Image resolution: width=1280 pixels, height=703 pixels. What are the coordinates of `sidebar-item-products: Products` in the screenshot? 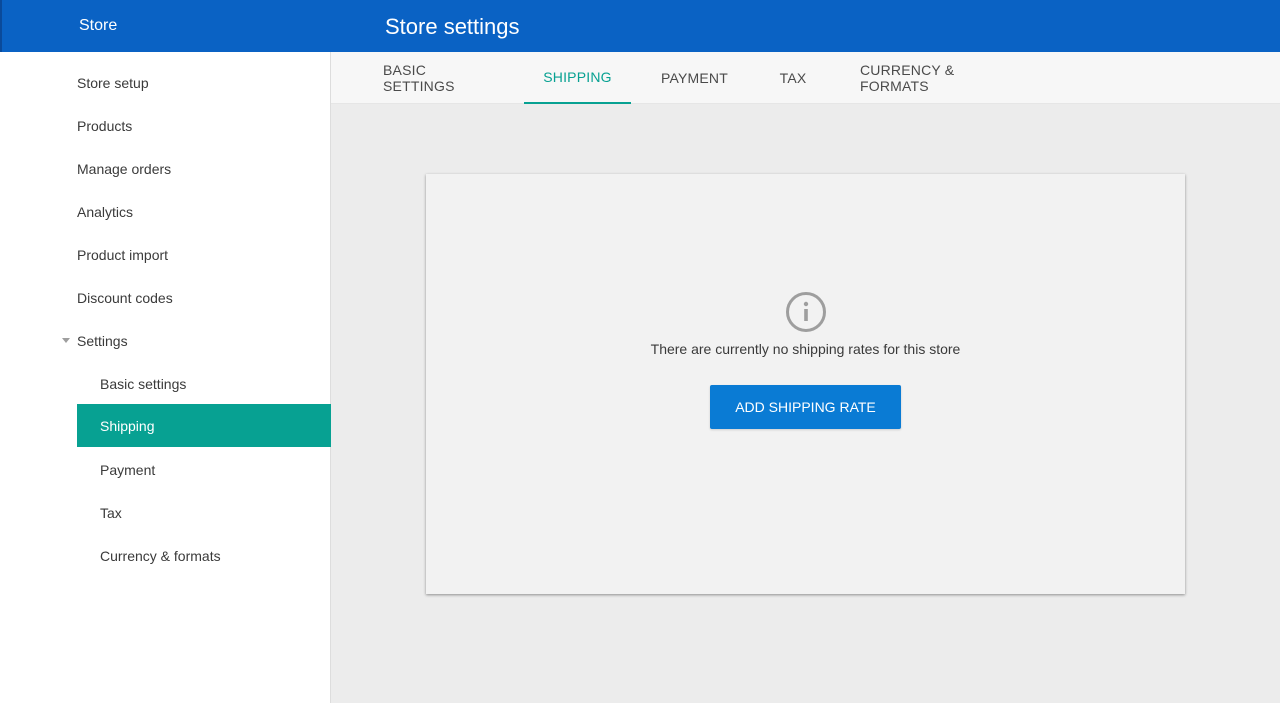 It's located at (165, 125).